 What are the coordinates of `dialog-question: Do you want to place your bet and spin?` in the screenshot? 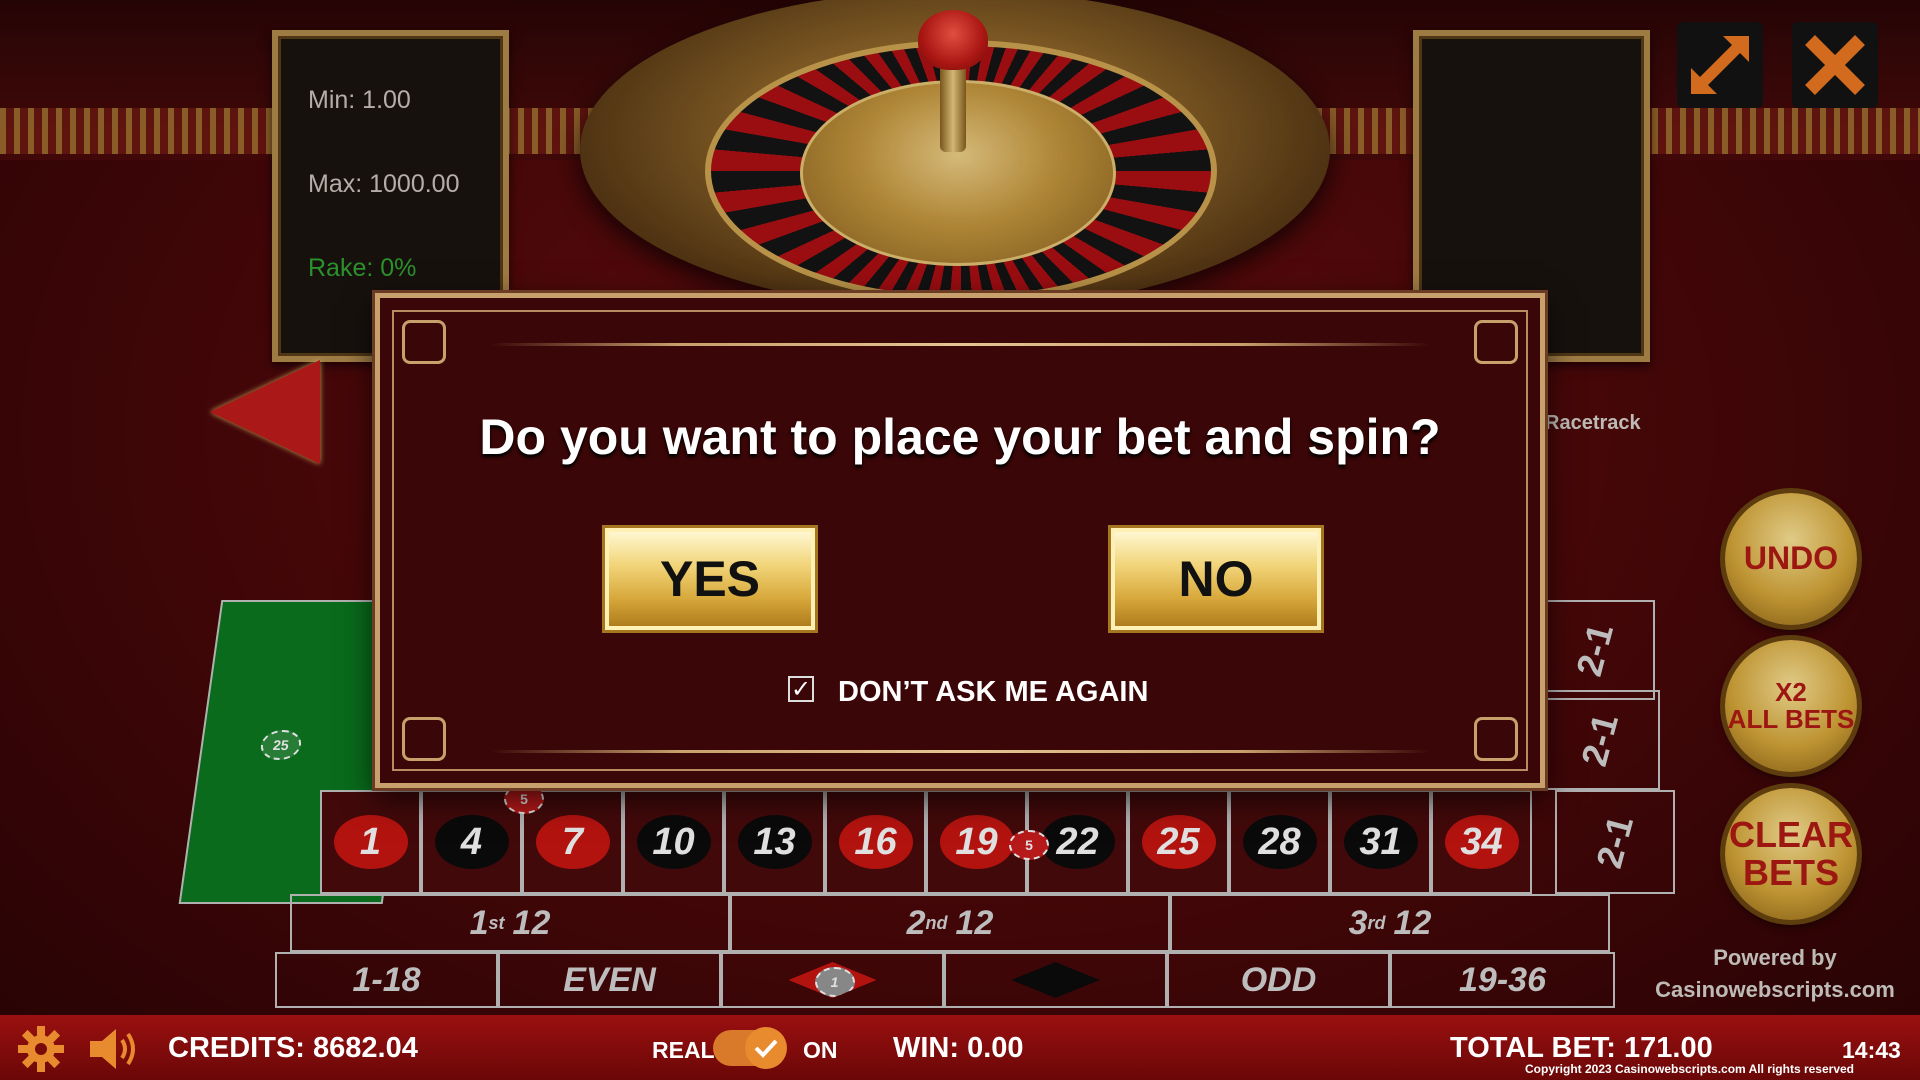 It's located at (960, 437).